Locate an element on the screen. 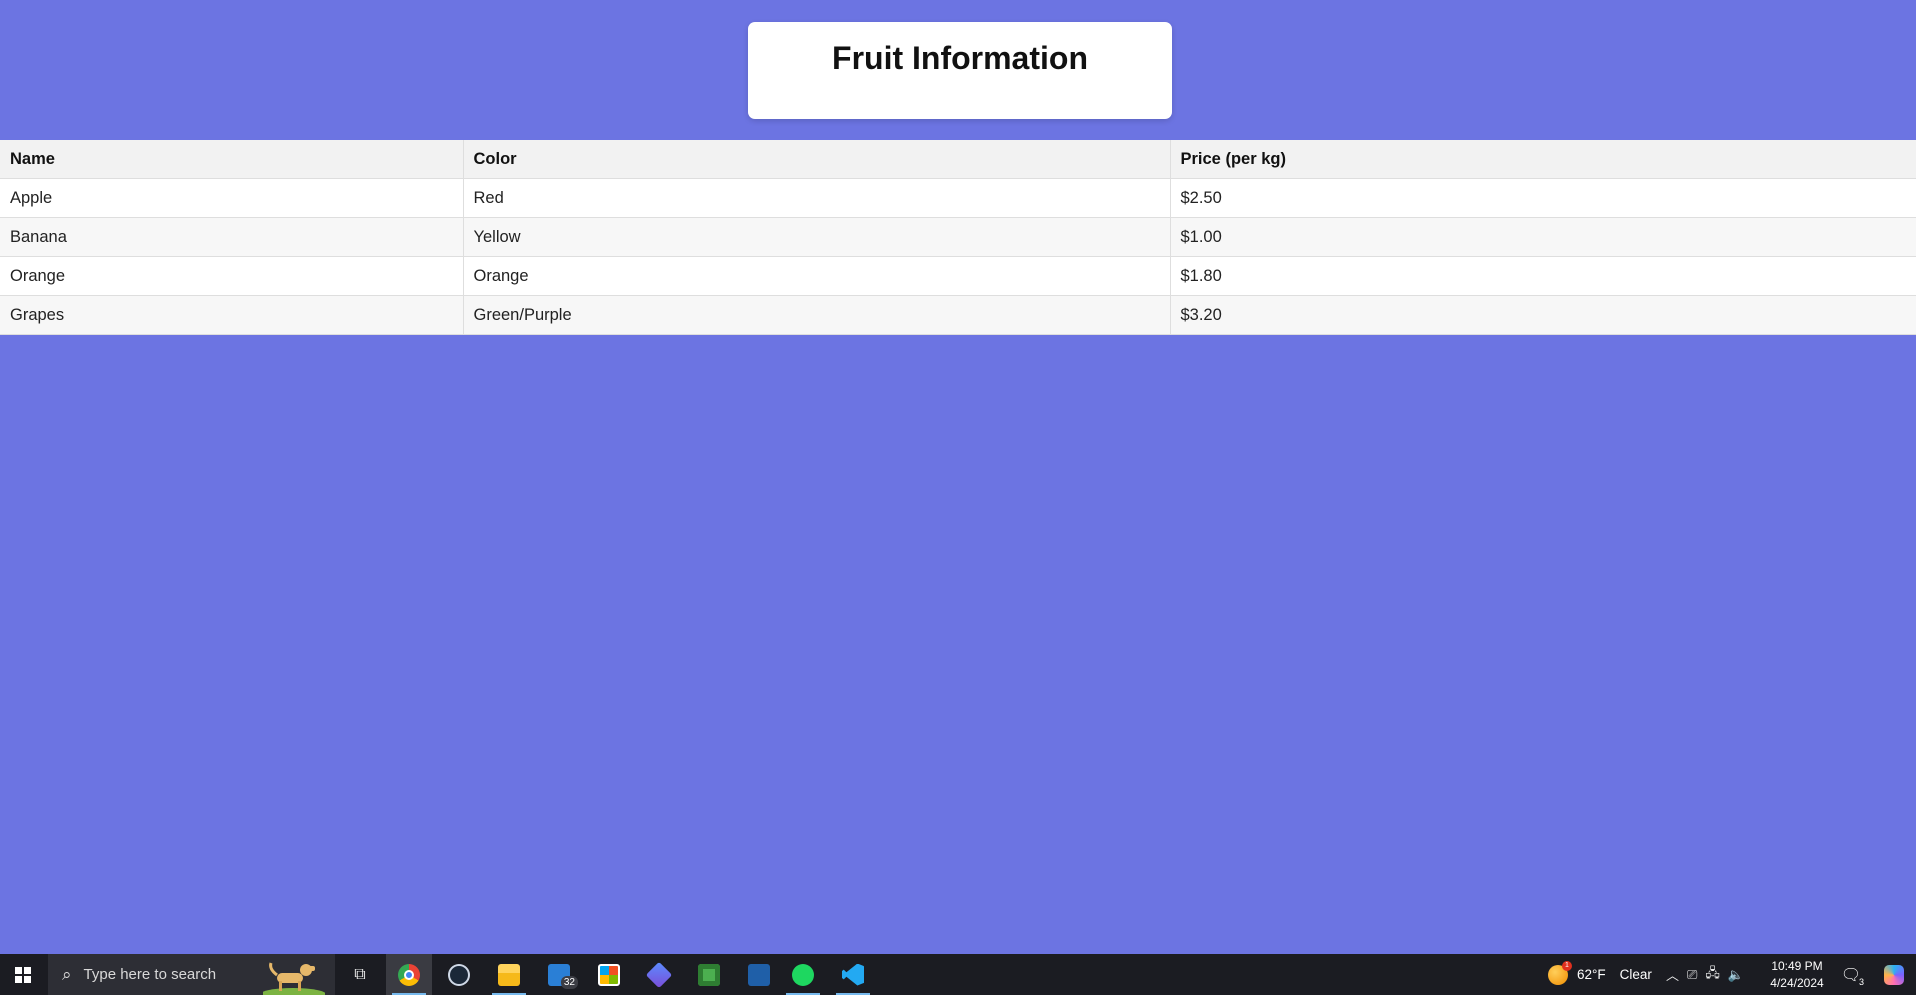  cell-price: $3.20 is located at coordinates (1543, 315).